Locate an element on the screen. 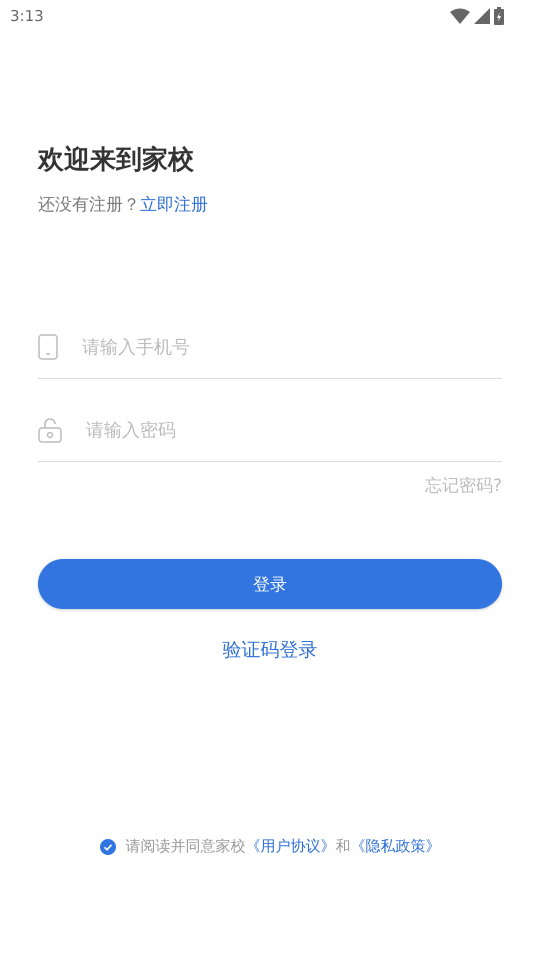 The image size is (540, 960). agreement-link: 《隐私政策》 is located at coordinates (395, 846).